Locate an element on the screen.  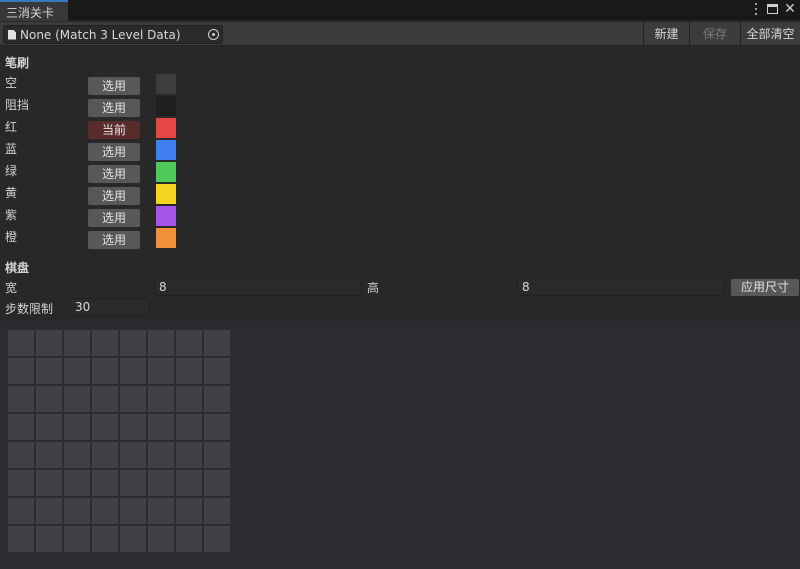
window-controls: ✕ is located at coordinates (773, 9).